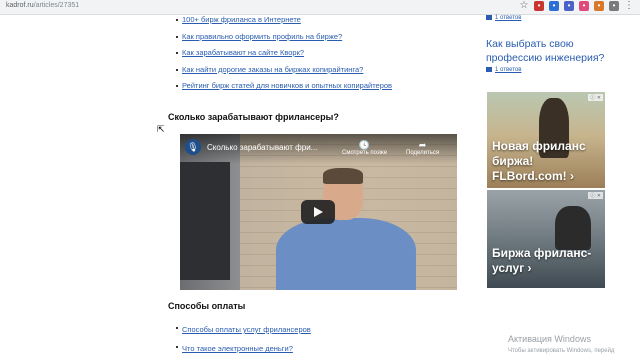 The height and width of the screenshot is (360, 640). Describe the element at coordinates (546, 239) in the screenshot. I see `ad-banner-freelance: ⓘ ✕ Биржа фриланс- услуг ›` at that location.